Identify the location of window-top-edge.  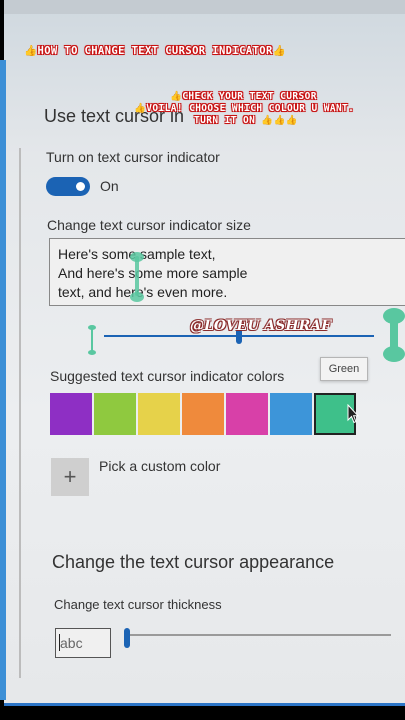
(204, 7).